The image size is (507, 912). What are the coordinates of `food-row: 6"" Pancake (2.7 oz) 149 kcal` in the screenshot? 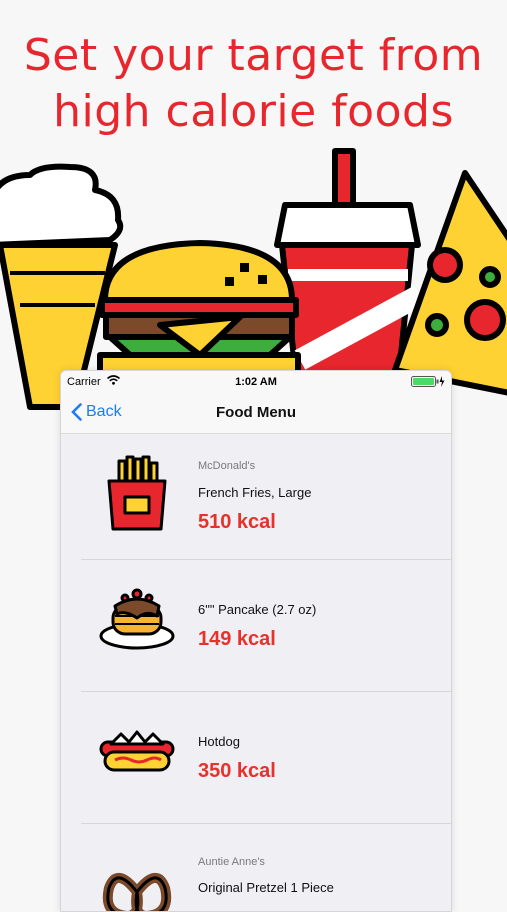 It's located at (256, 625).